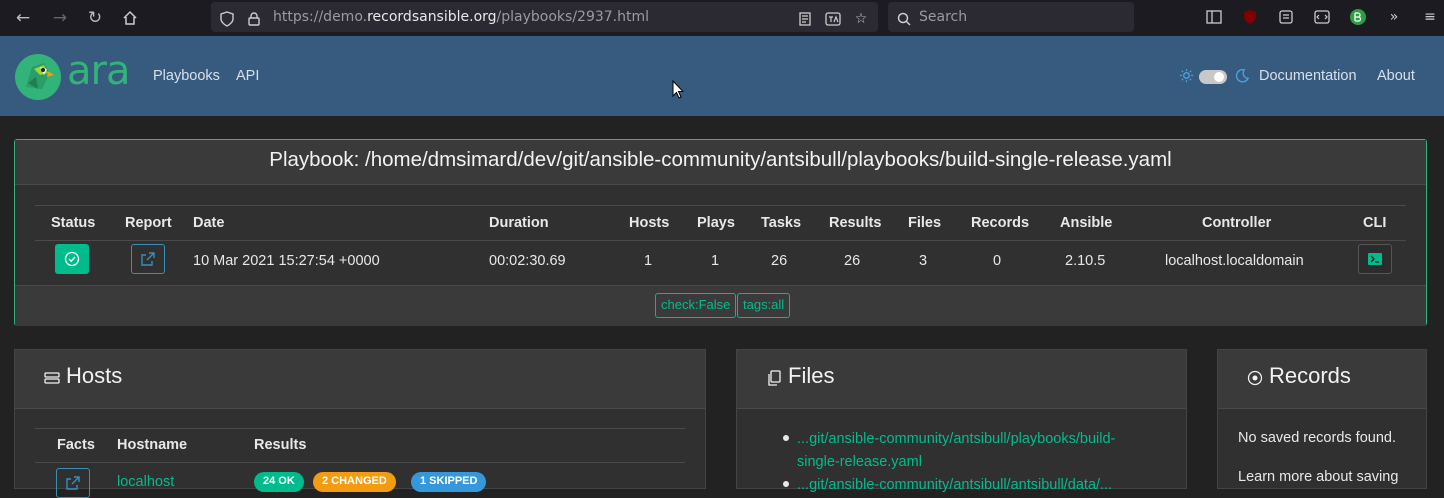  I want to click on terminal-icon, so click(1375, 259).